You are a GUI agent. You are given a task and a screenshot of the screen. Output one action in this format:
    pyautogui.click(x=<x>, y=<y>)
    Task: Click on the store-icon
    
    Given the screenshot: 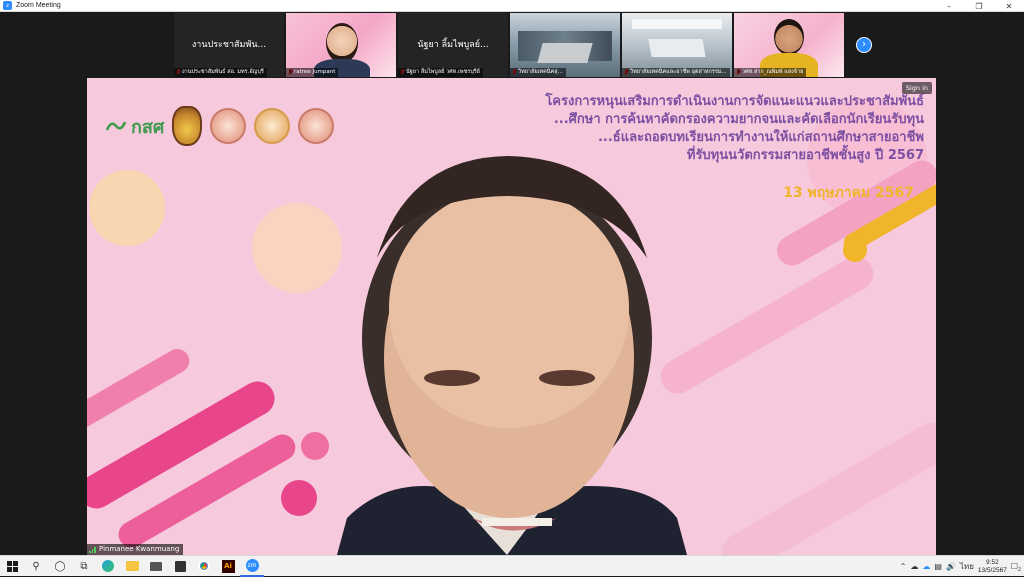 What is the action you would take?
    pyautogui.click(x=180, y=566)
    